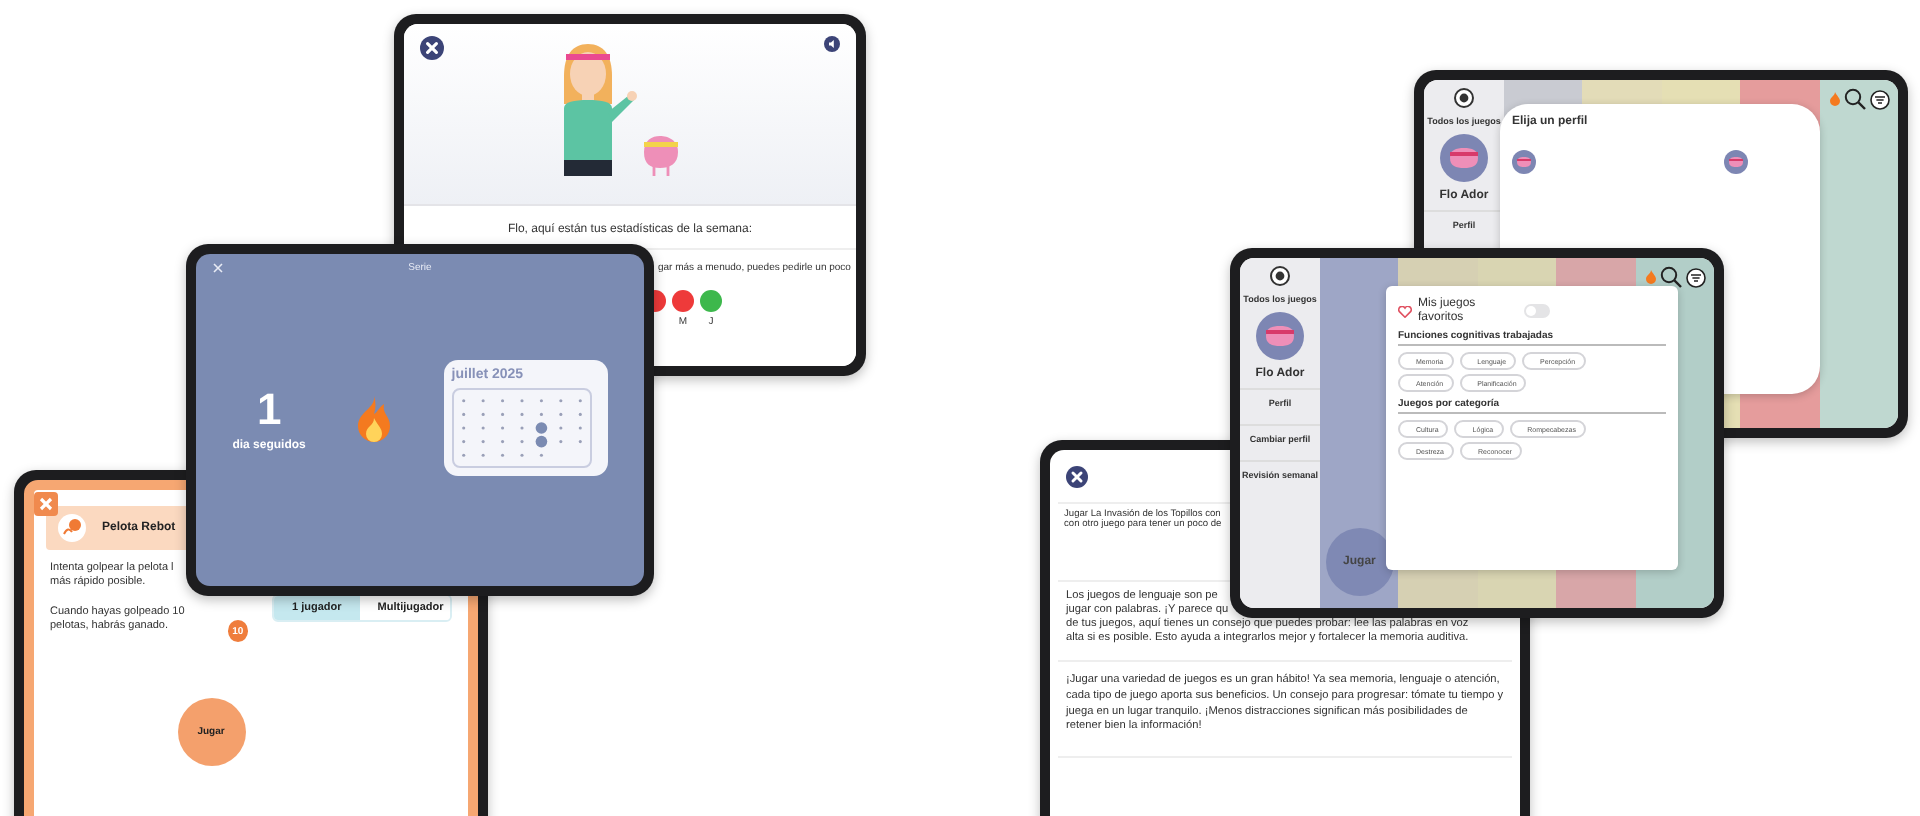 This screenshot has height=816, width=1920. Describe the element at coordinates (1537, 311) in the screenshot. I see `favorites-toggle` at that location.